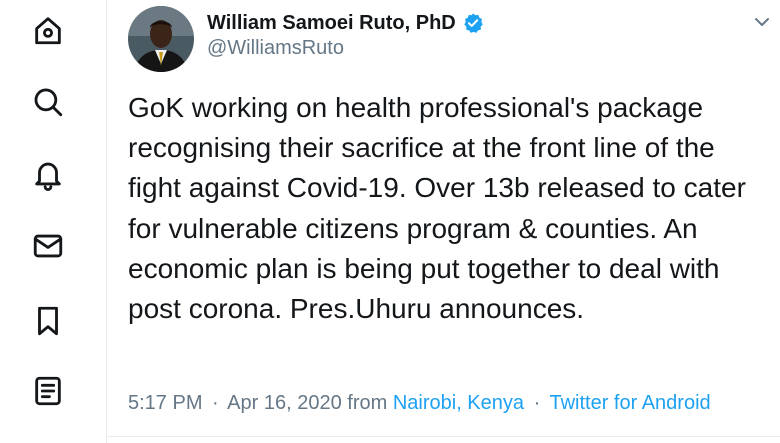  What do you see at coordinates (48, 246) in the screenshot?
I see `mail-icon` at bounding box center [48, 246].